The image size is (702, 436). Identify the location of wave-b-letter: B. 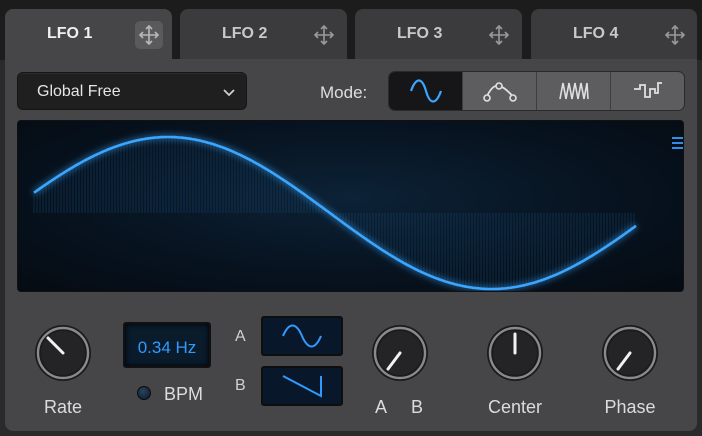
(240, 385).